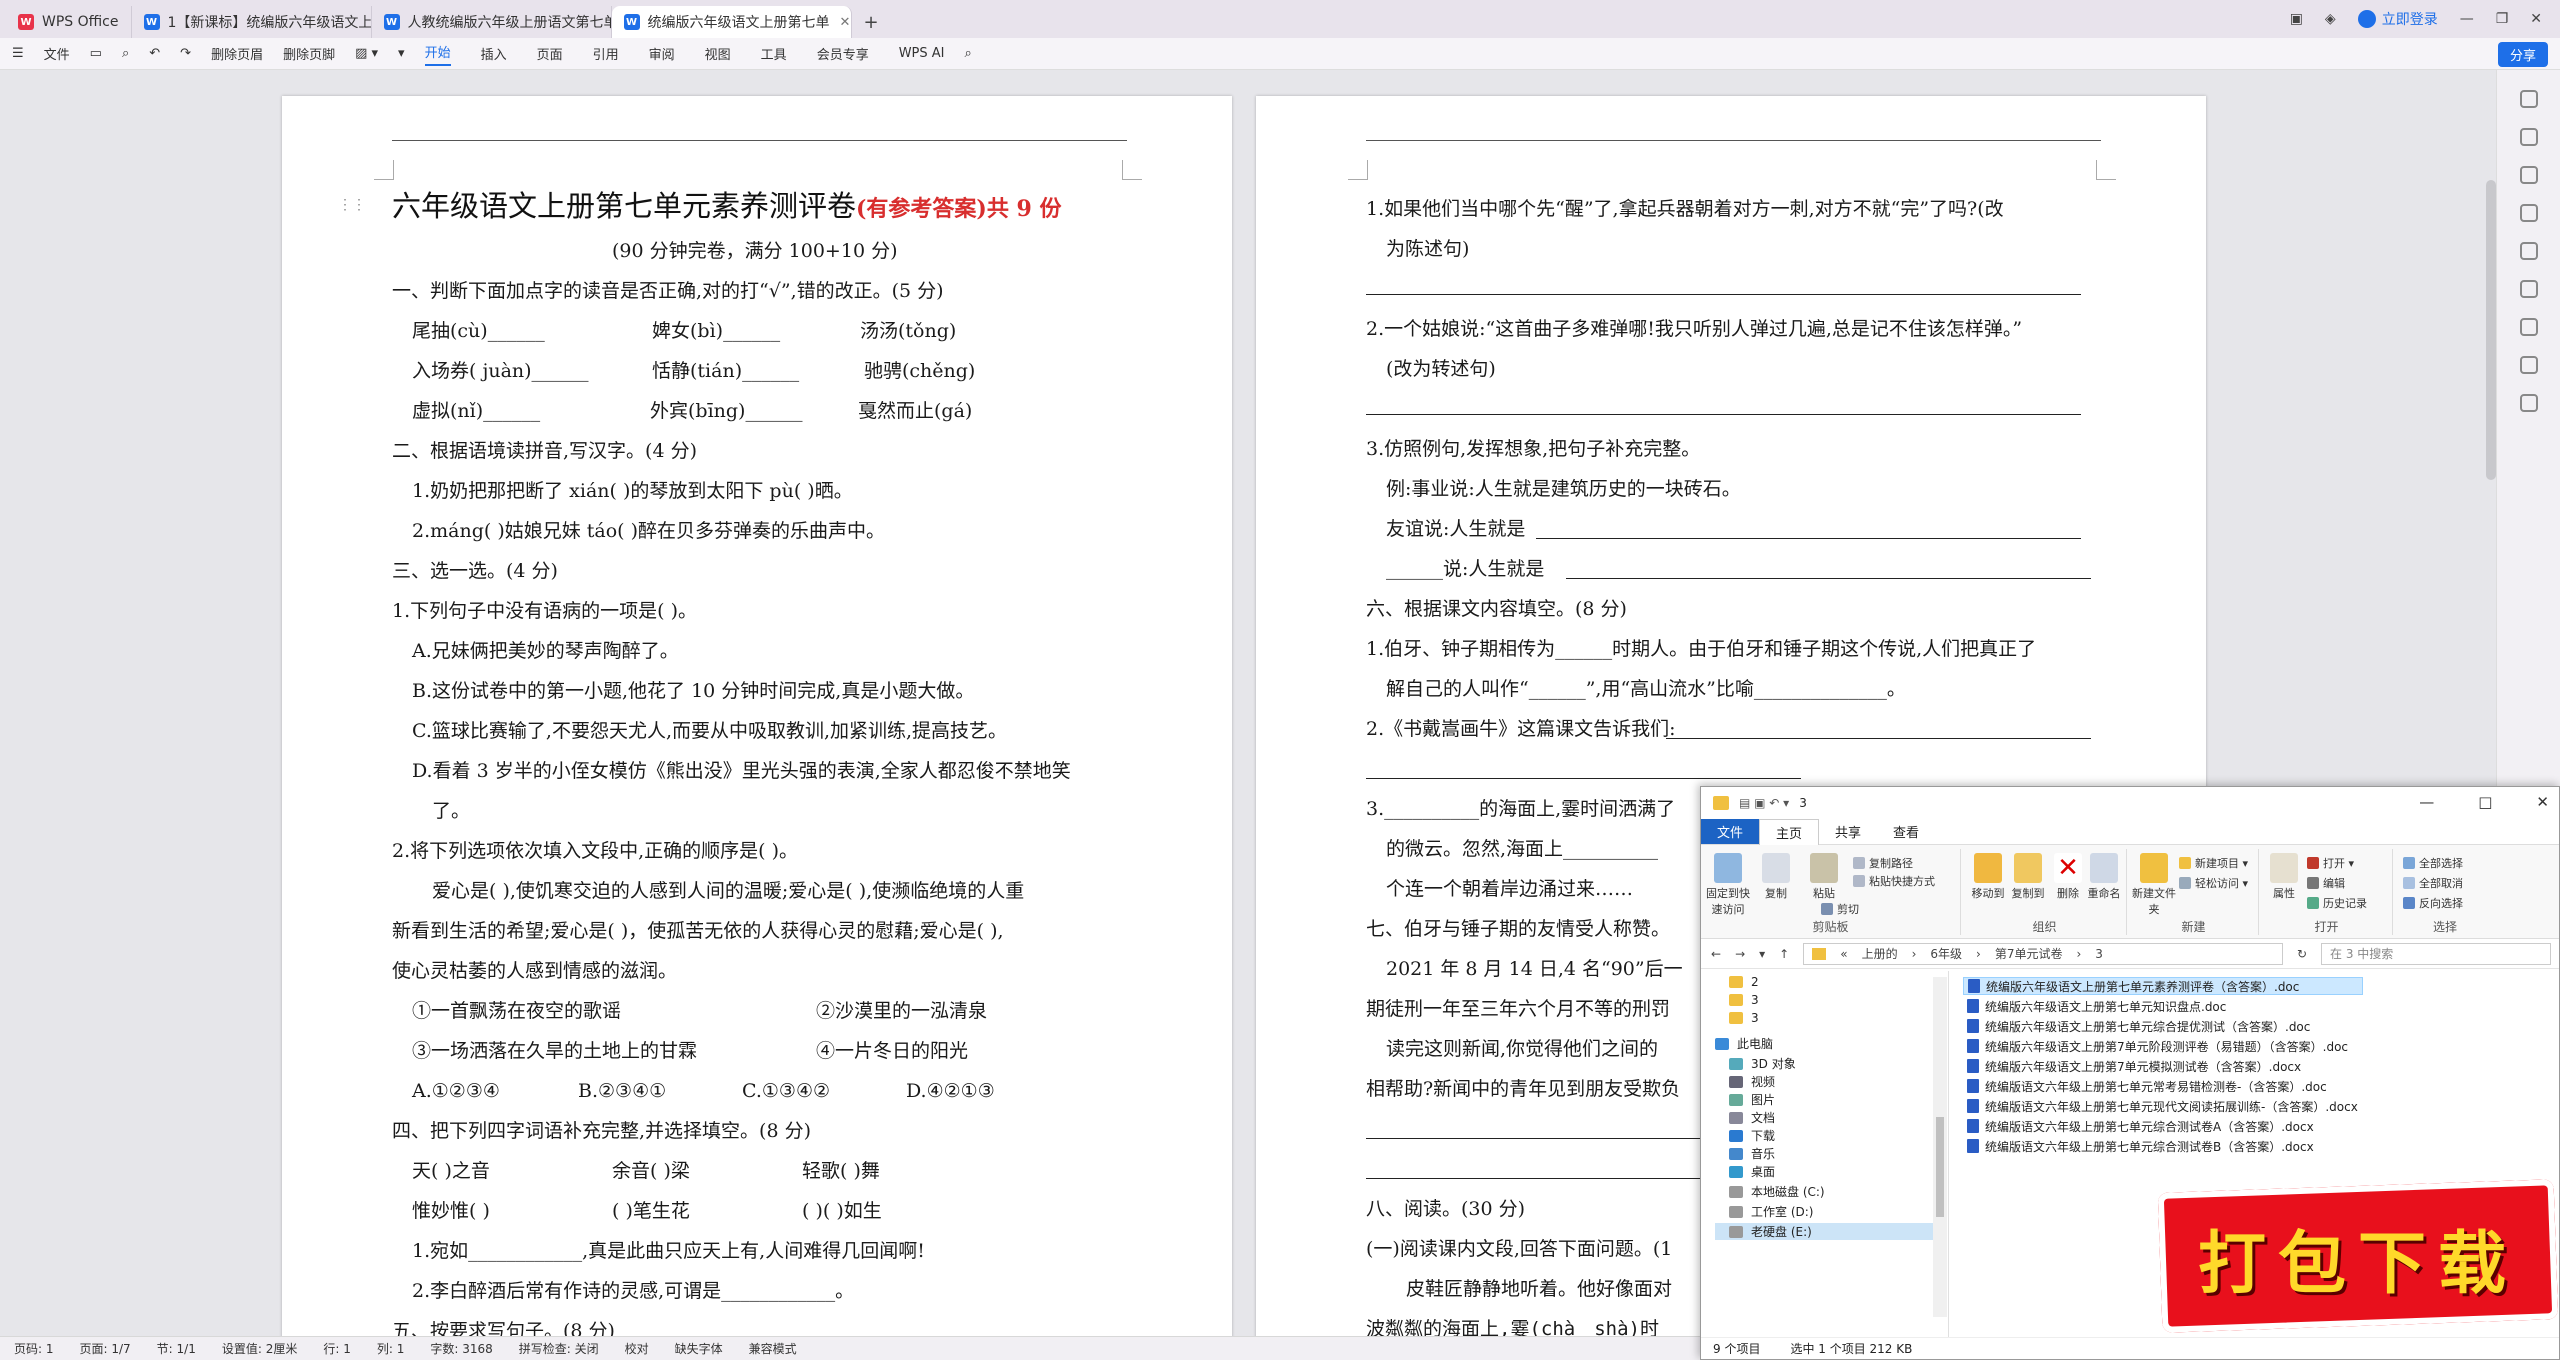  What do you see at coordinates (2132, 1066) in the screenshot?
I see `file-row: 统编版六年级语文上册第7单元模拟测试卷（含答案）.docx` at bounding box center [2132, 1066].